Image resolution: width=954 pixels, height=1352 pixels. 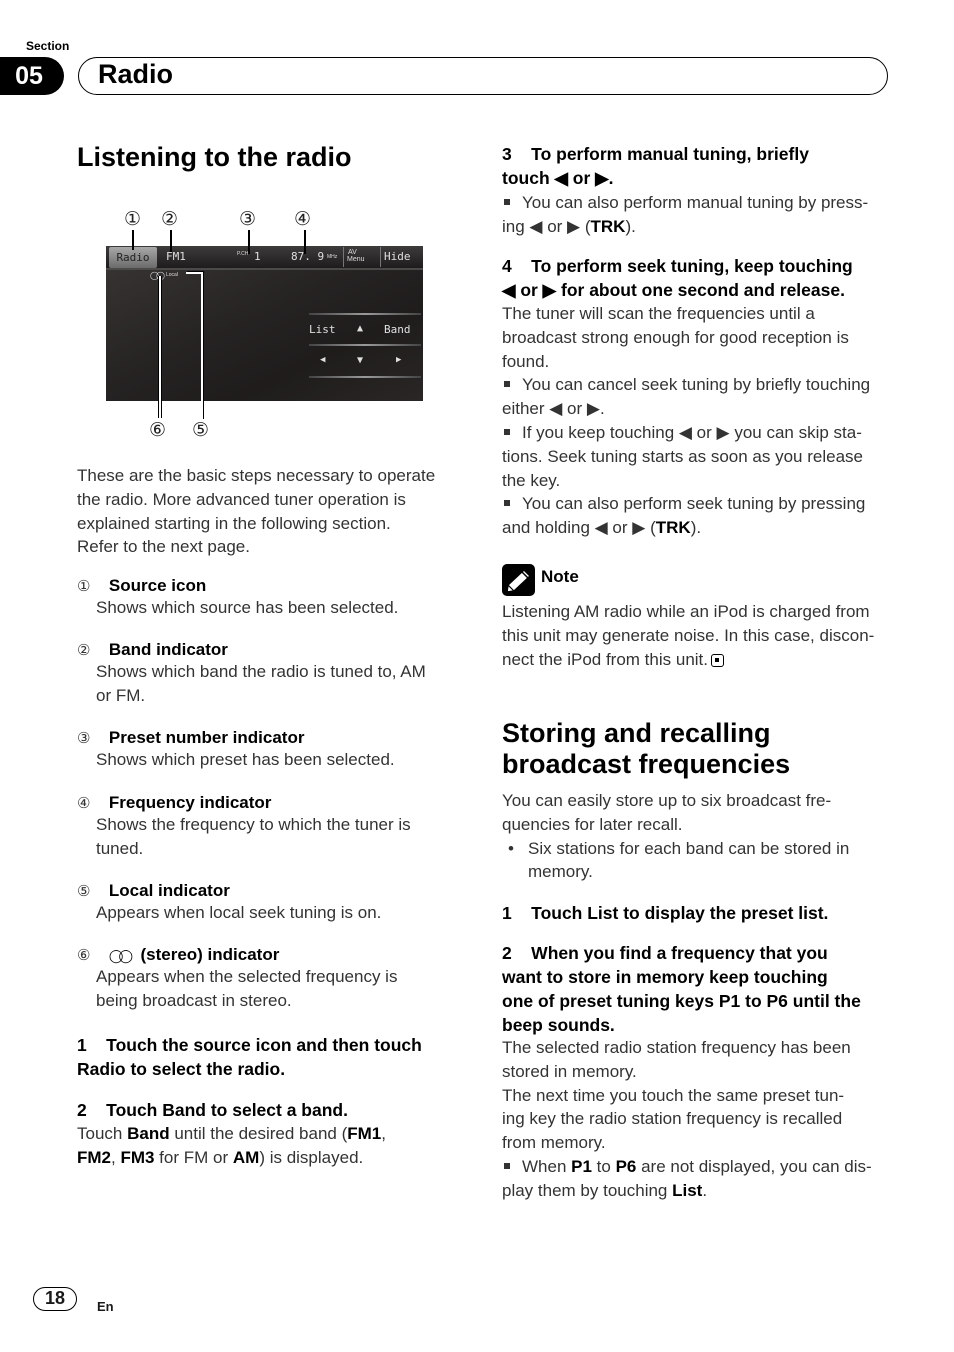 What do you see at coordinates (560, 576) in the screenshot?
I see `note-label: Note` at bounding box center [560, 576].